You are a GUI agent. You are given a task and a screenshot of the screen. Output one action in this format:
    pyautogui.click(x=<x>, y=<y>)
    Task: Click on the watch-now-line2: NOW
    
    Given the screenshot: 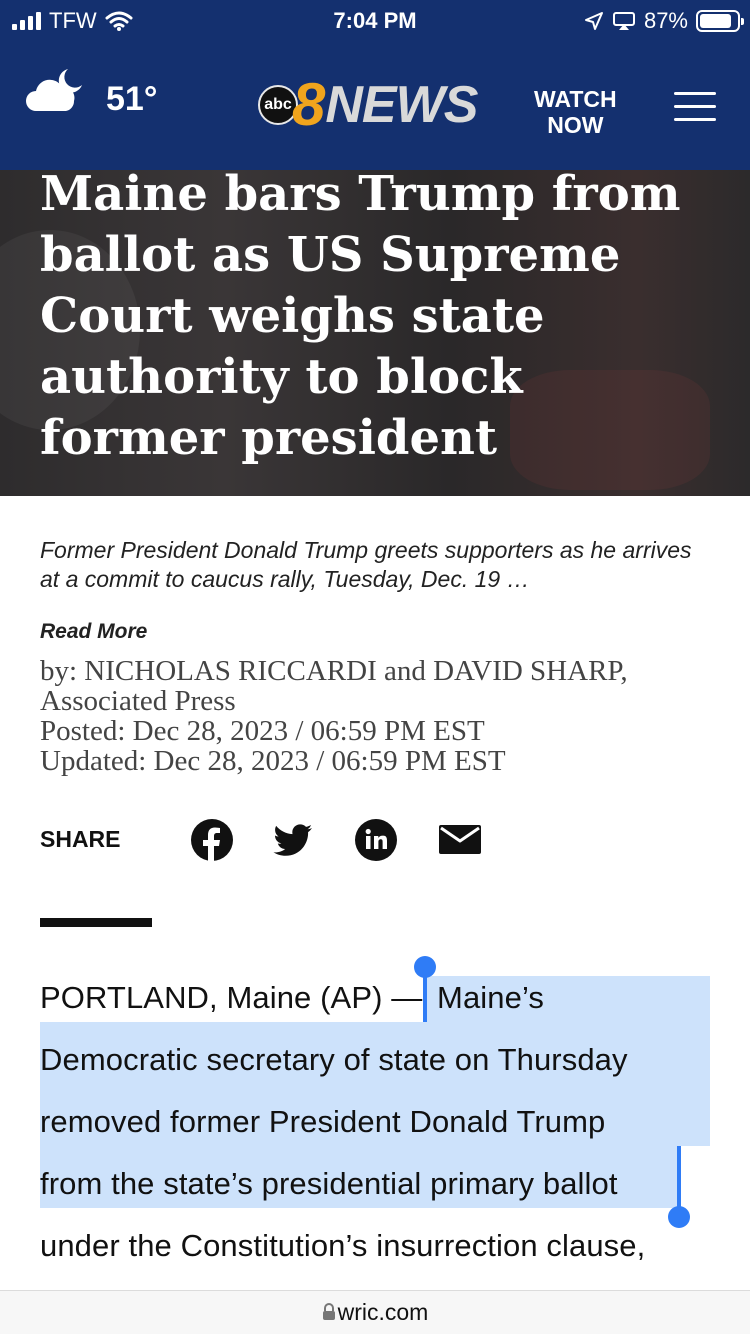 What is the action you would take?
    pyautogui.click(x=575, y=125)
    